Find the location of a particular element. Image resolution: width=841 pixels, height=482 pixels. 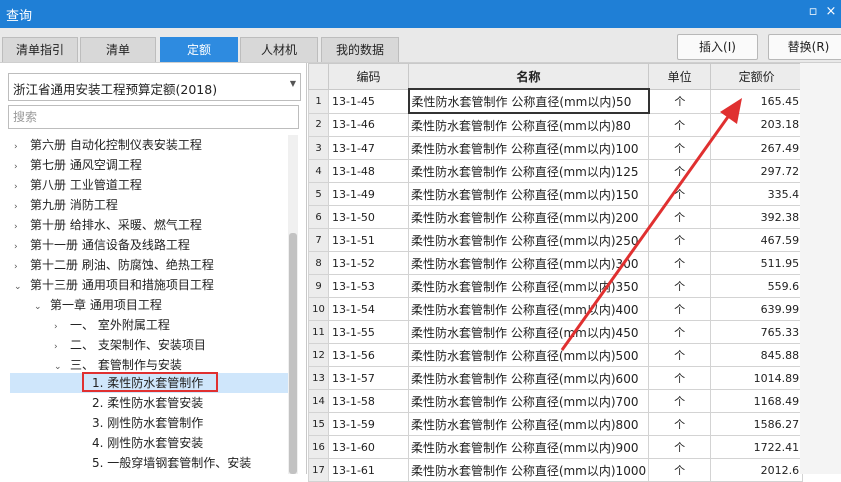

column-header-code: 编码 is located at coordinates (368, 76).